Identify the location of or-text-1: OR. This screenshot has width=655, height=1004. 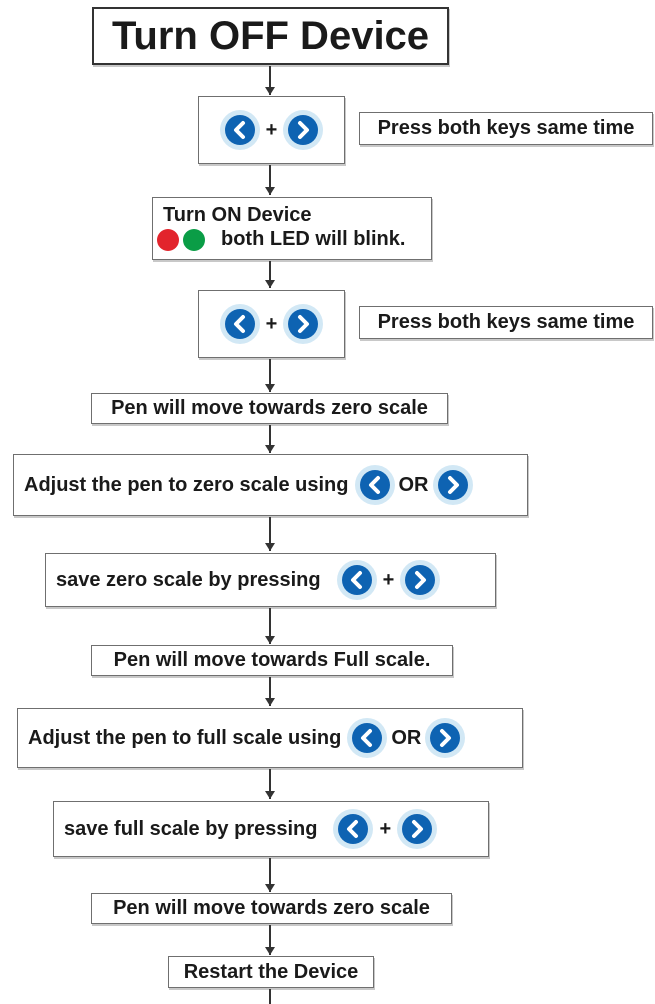
(413, 484).